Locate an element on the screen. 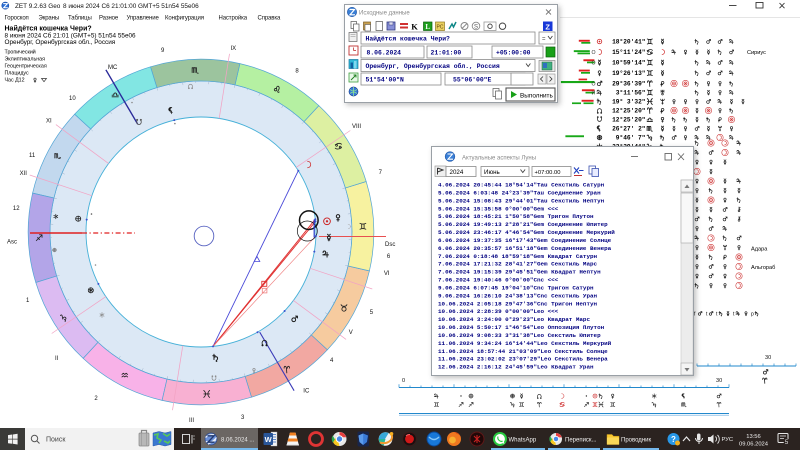  svg-text: Z is located at coordinates (547, 26).